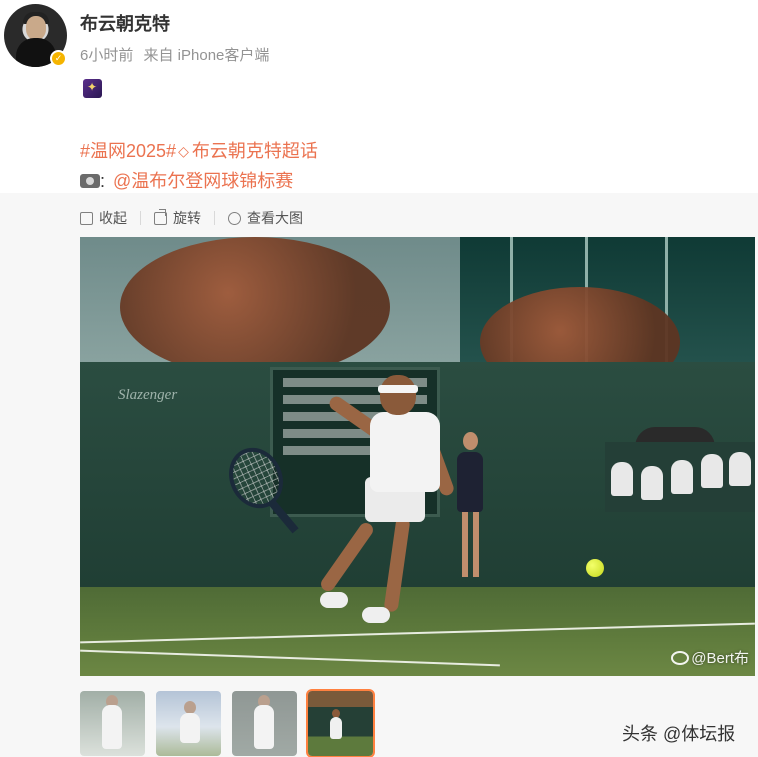  What do you see at coordinates (183, 151) in the screenshot?
I see `diamond-icon: ◇` at bounding box center [183, 151].